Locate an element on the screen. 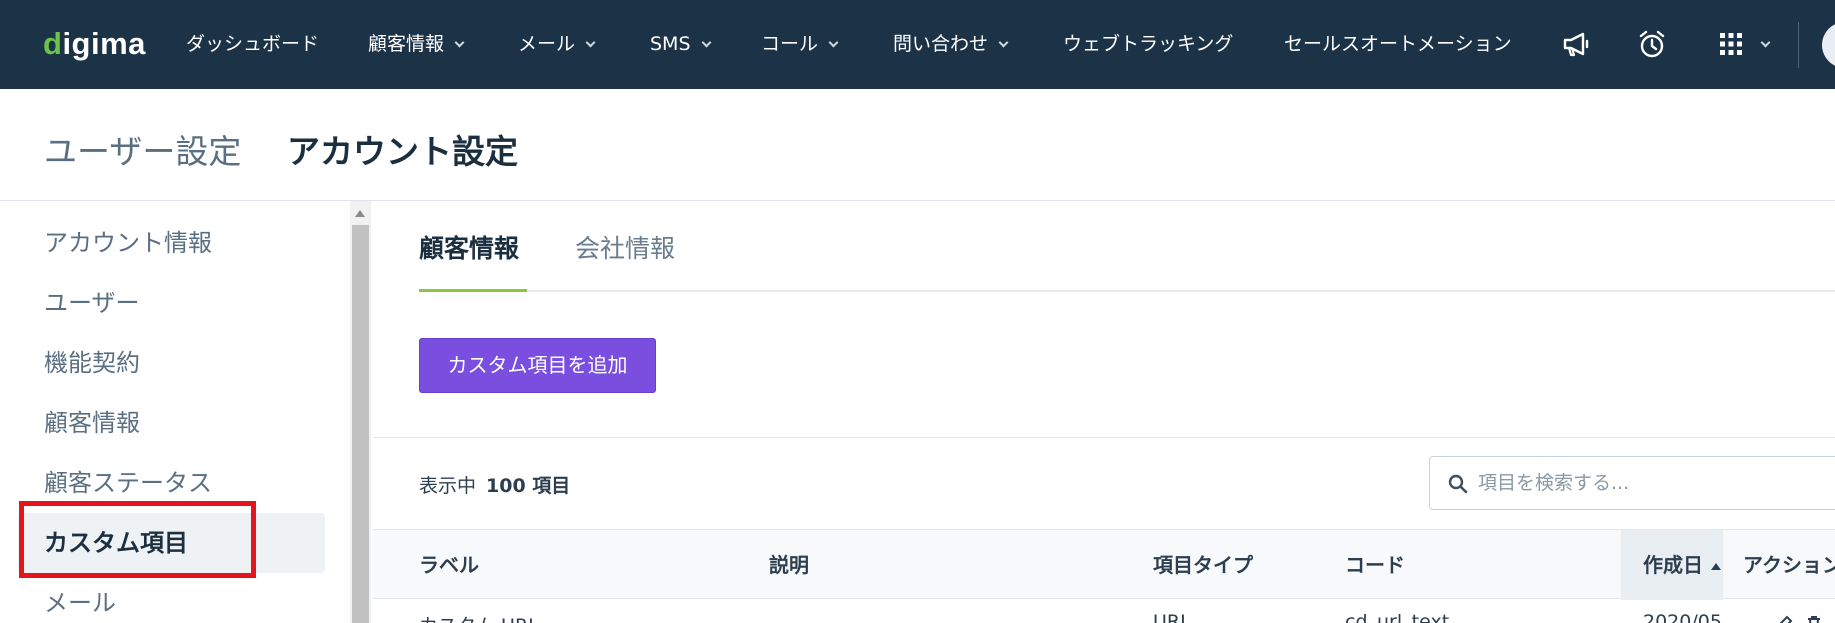  column-header-created-date: 作成日 is located at coordinates (1672, 565).